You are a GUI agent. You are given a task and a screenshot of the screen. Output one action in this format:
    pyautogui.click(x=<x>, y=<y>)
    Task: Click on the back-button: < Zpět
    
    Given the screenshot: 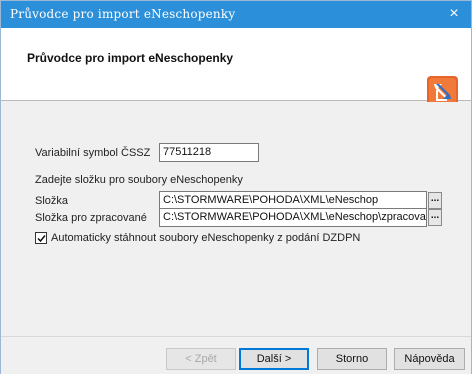 What is the action you would take?
    pyautogui.click(x=201, y=359)
    